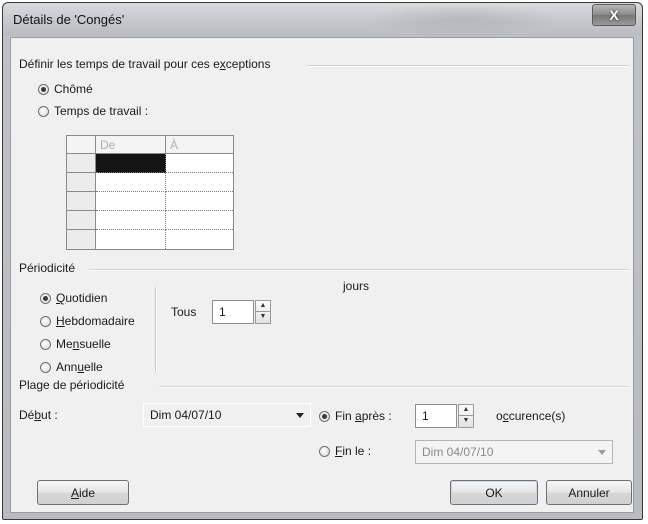 This screenshot has width=648, height=524. Describe the element at coordinates (356, 286) in the screenshot. I see `days-unit-label: jours` at that location.